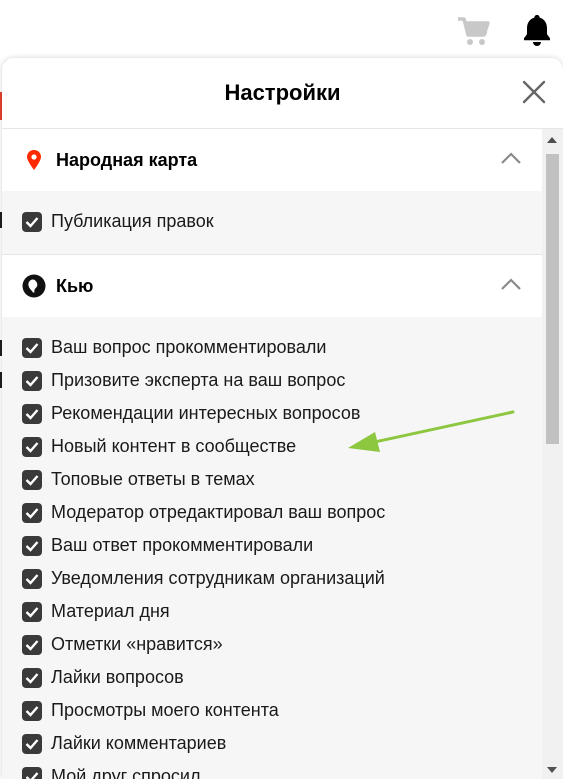 The height and width of the screenshot is (779, 563). Describe the element at coordinates (198, 380) in the screenshot. I see `setting-label: Призовите эксперта на ваш вопрос` at that location.